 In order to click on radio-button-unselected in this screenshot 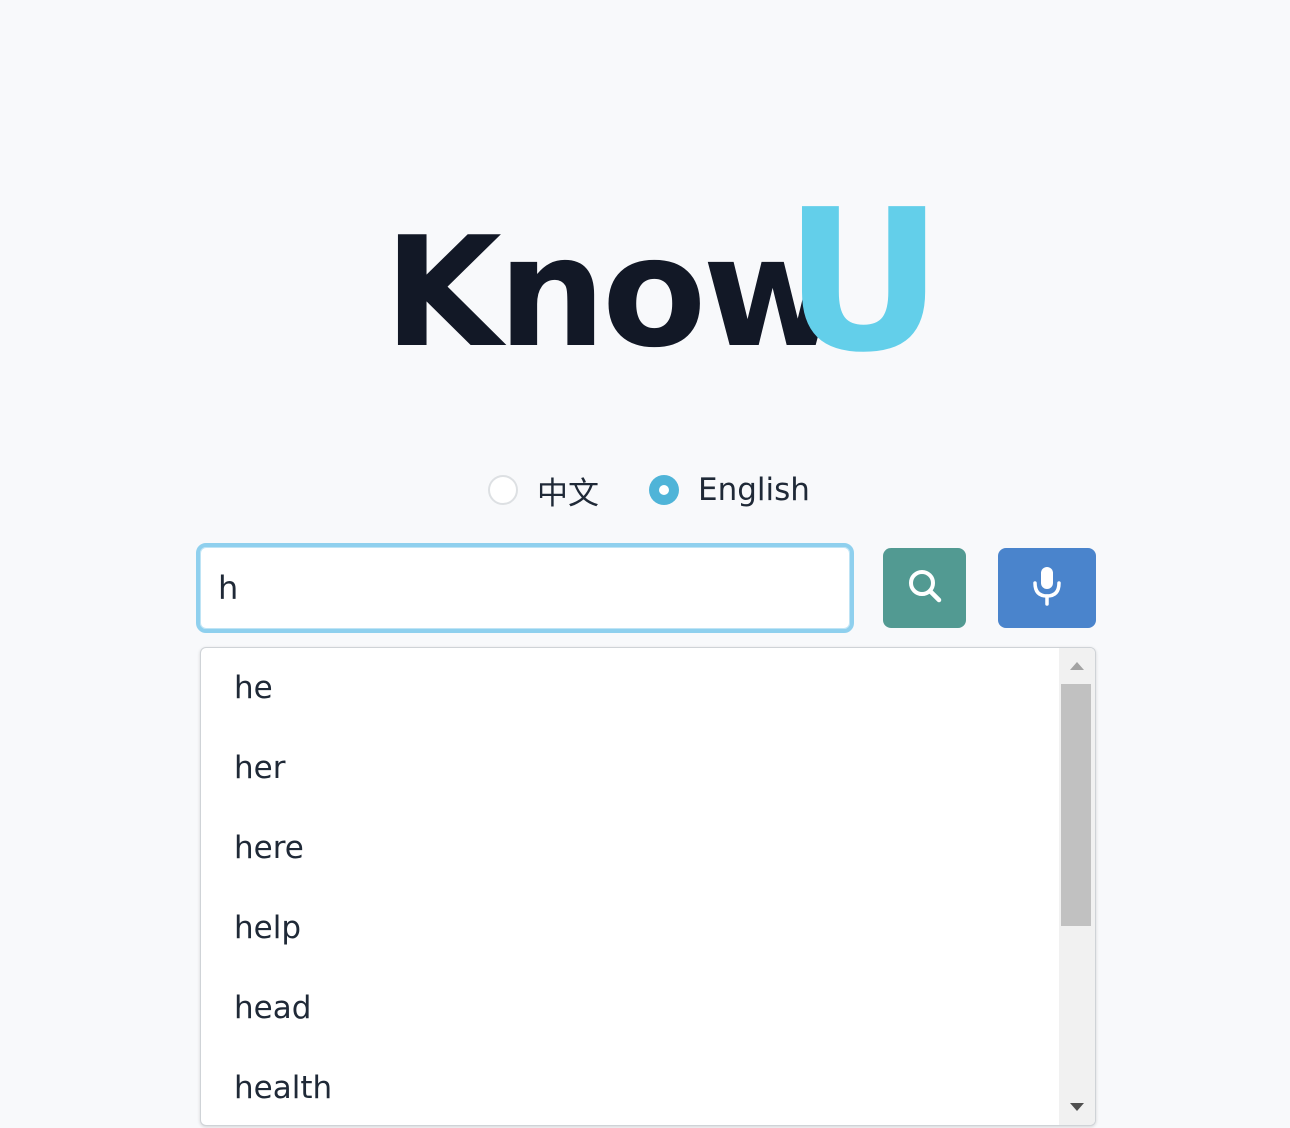, I will do `click(503, 490)`.